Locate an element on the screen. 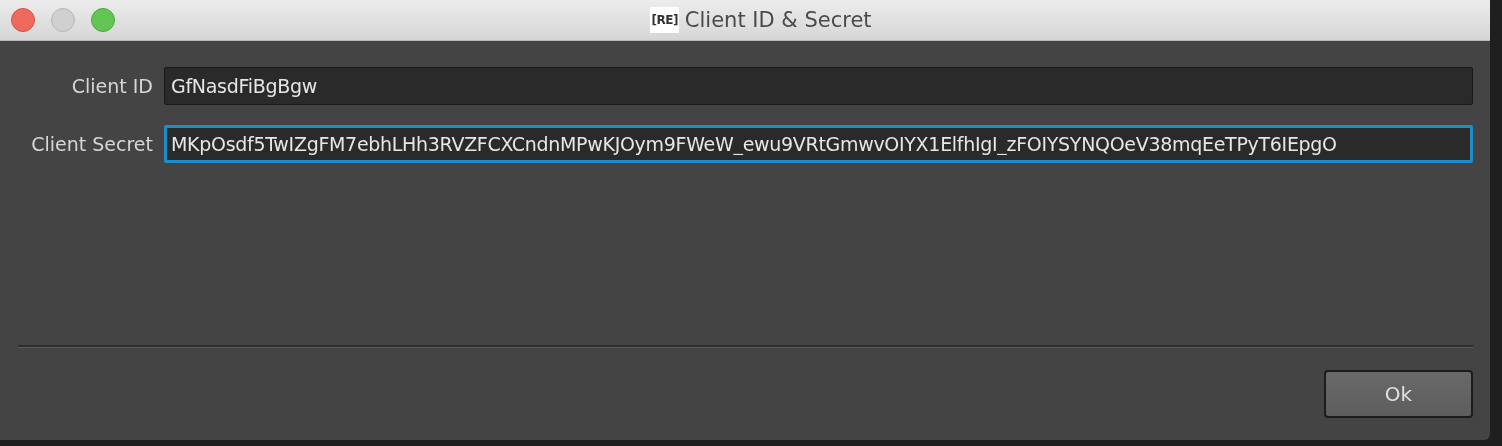 Image resolution: width=1502 pixels, height=446 pixels. close-button is located at coordinates (23, 20).